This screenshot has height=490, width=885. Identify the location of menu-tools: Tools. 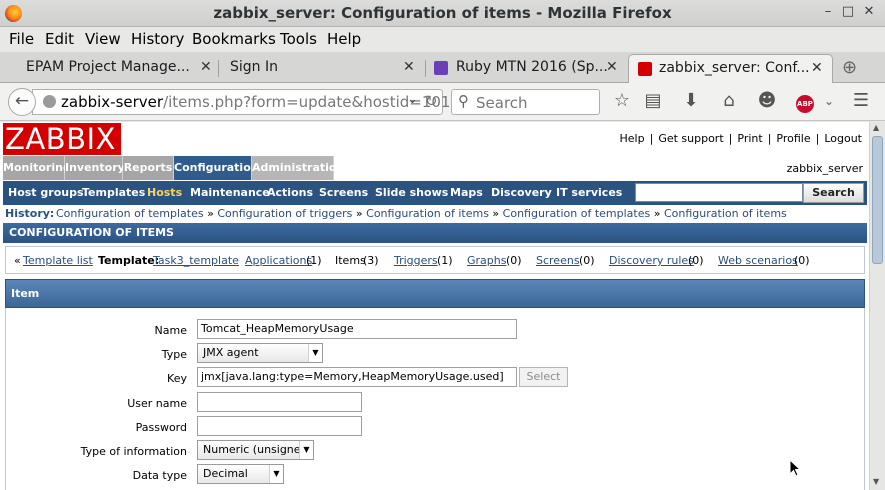
(298, 39).